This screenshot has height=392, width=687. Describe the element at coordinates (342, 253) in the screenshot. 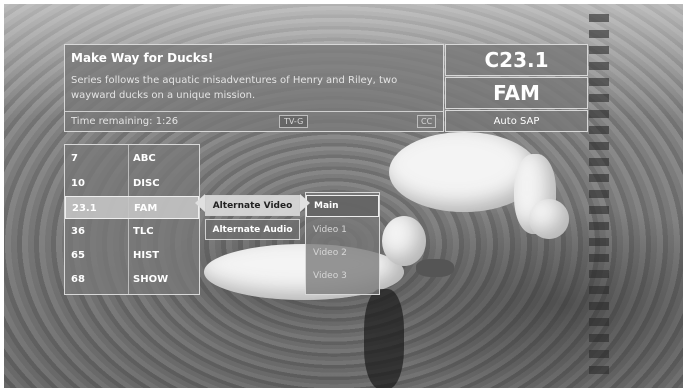

I see `video-option-2: Video 2` at that location.